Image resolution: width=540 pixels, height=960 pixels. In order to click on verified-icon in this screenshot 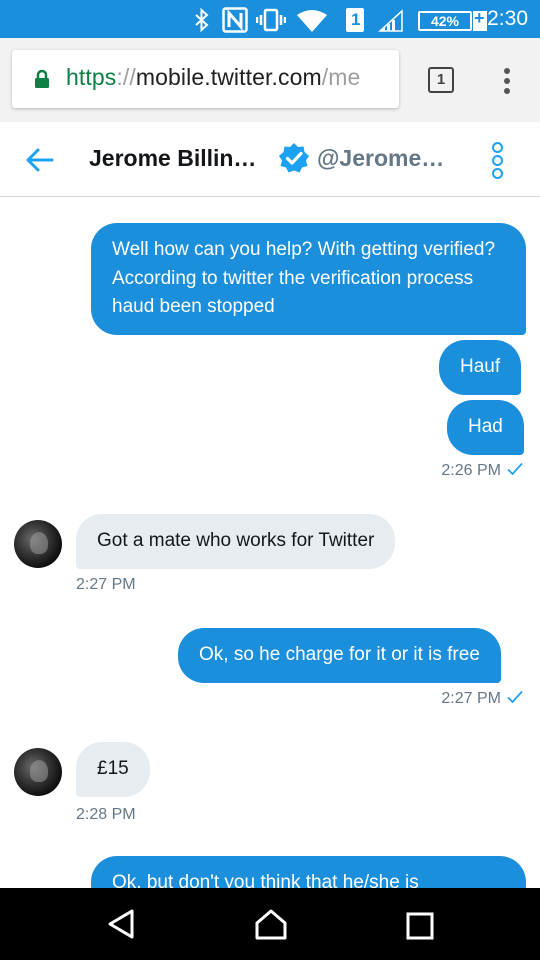, I will do `click(294, 158)`.